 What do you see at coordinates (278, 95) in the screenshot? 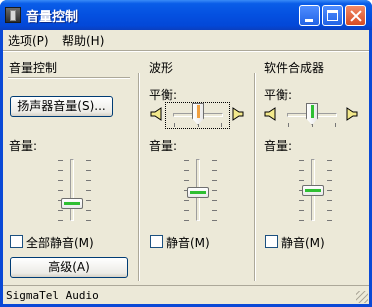
I see `synth-balance-label: 平衡:` at bounding box center [278, 95].